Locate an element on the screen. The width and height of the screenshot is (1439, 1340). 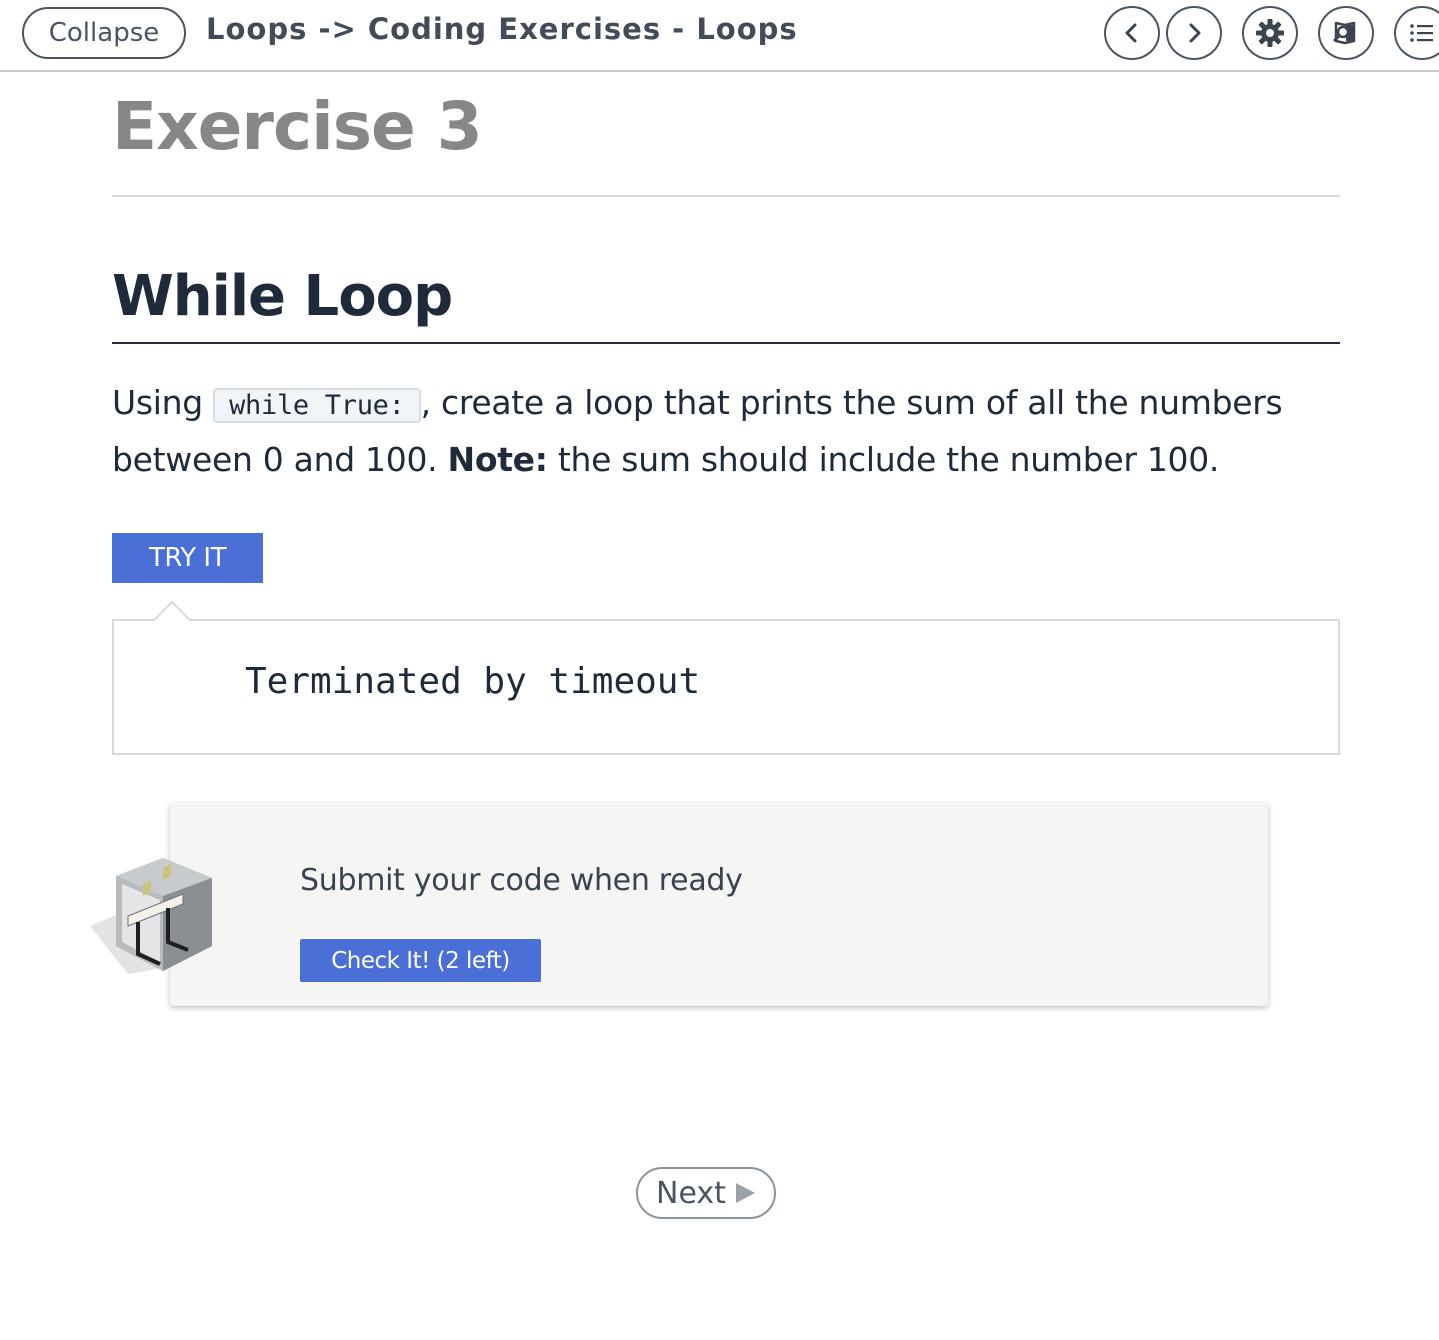
page-title: Exercise 3 is located at coordinates (297, 126).